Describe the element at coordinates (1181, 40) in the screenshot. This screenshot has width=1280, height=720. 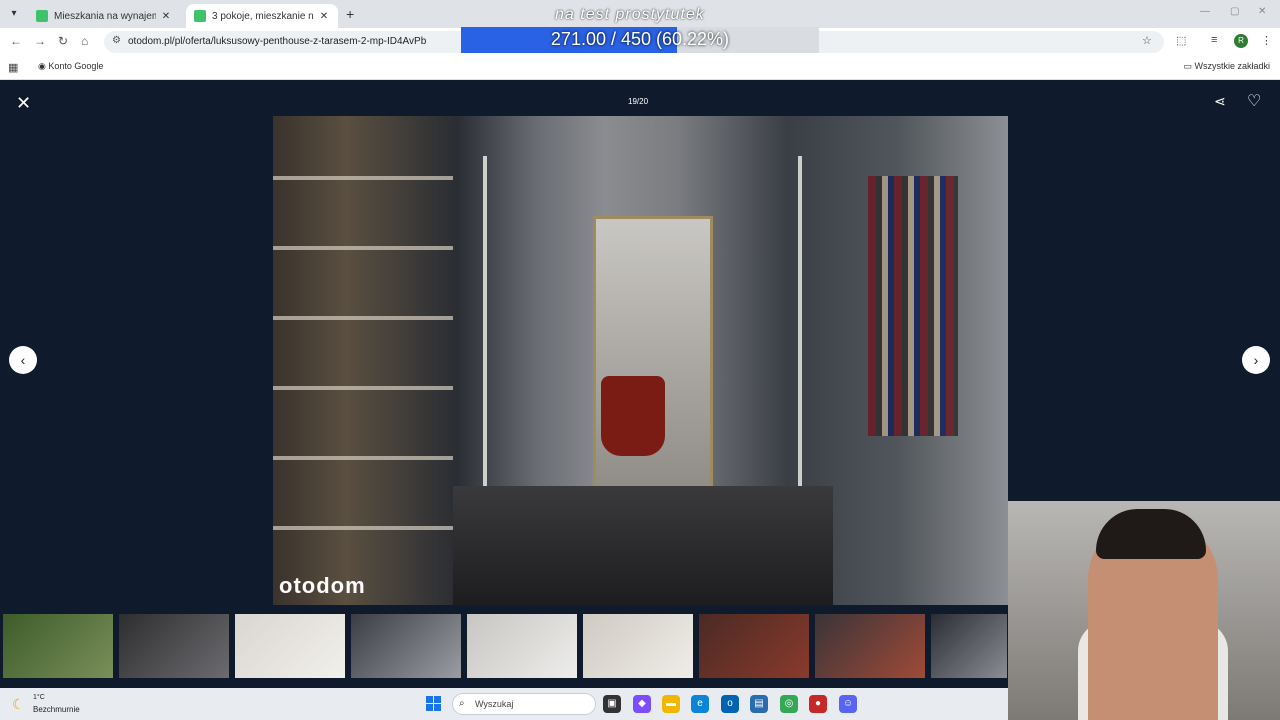
I see `extensions-icon: ⬚` at that location.